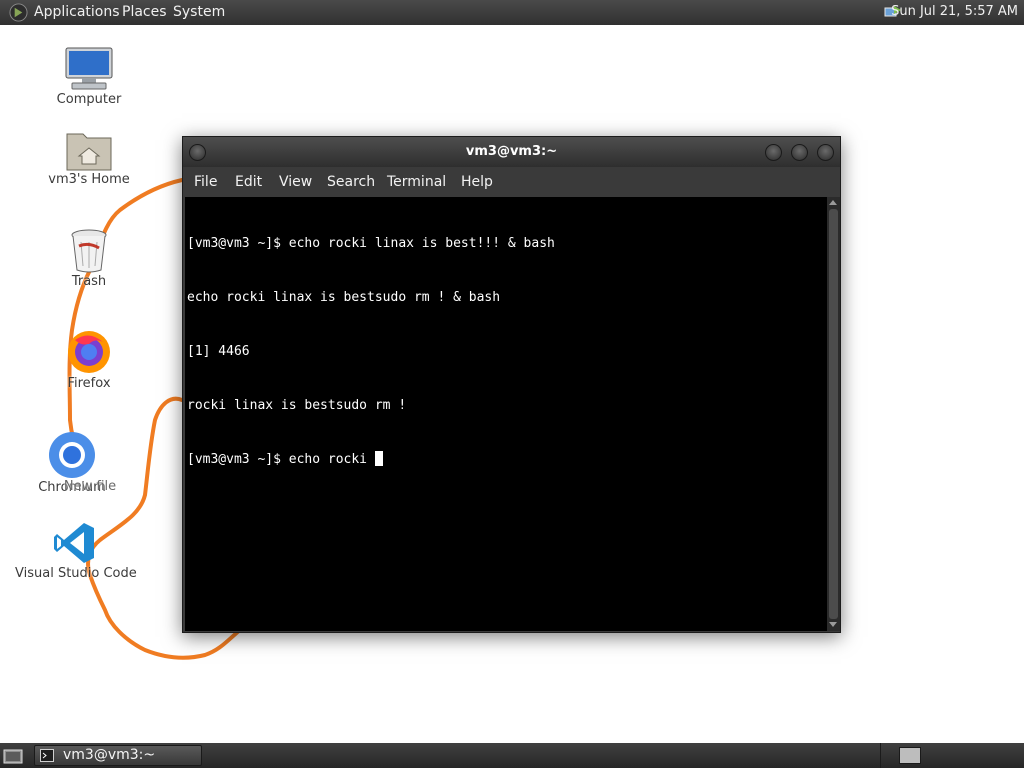  Describe the element at coordinates (89, 281) in the screenshot. I see `desktop-icon-label: Trash` at that location.